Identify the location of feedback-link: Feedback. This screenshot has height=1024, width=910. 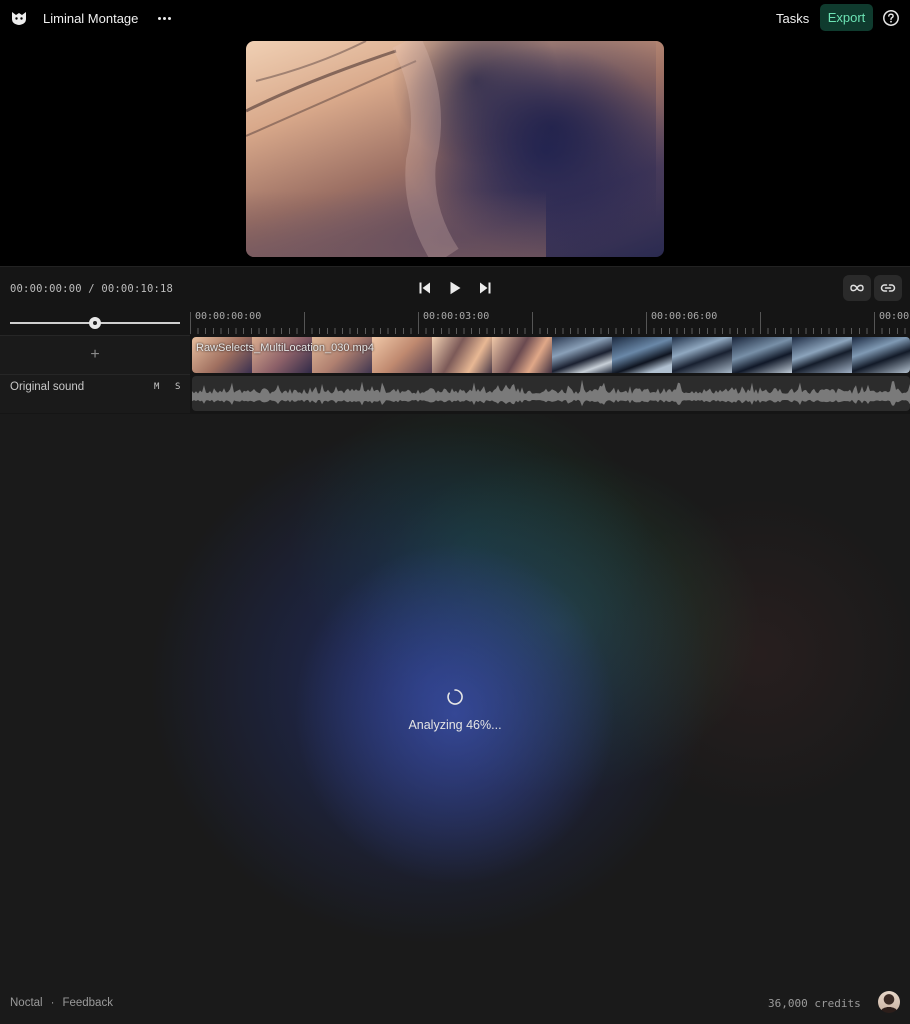
(87, 1003).